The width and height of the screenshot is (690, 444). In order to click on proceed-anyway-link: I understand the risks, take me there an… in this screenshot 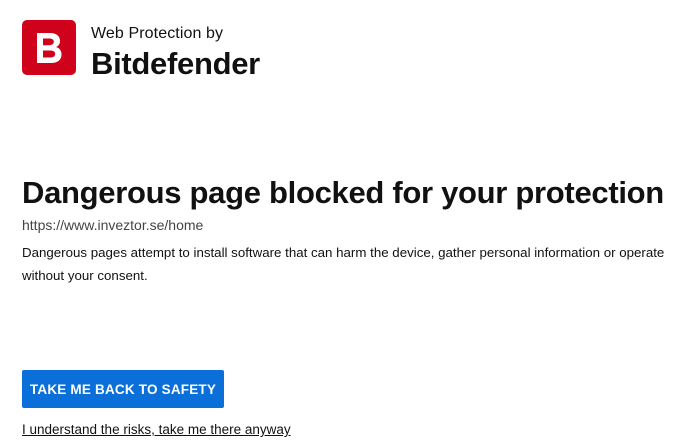, I will do `click(156, 430)`.